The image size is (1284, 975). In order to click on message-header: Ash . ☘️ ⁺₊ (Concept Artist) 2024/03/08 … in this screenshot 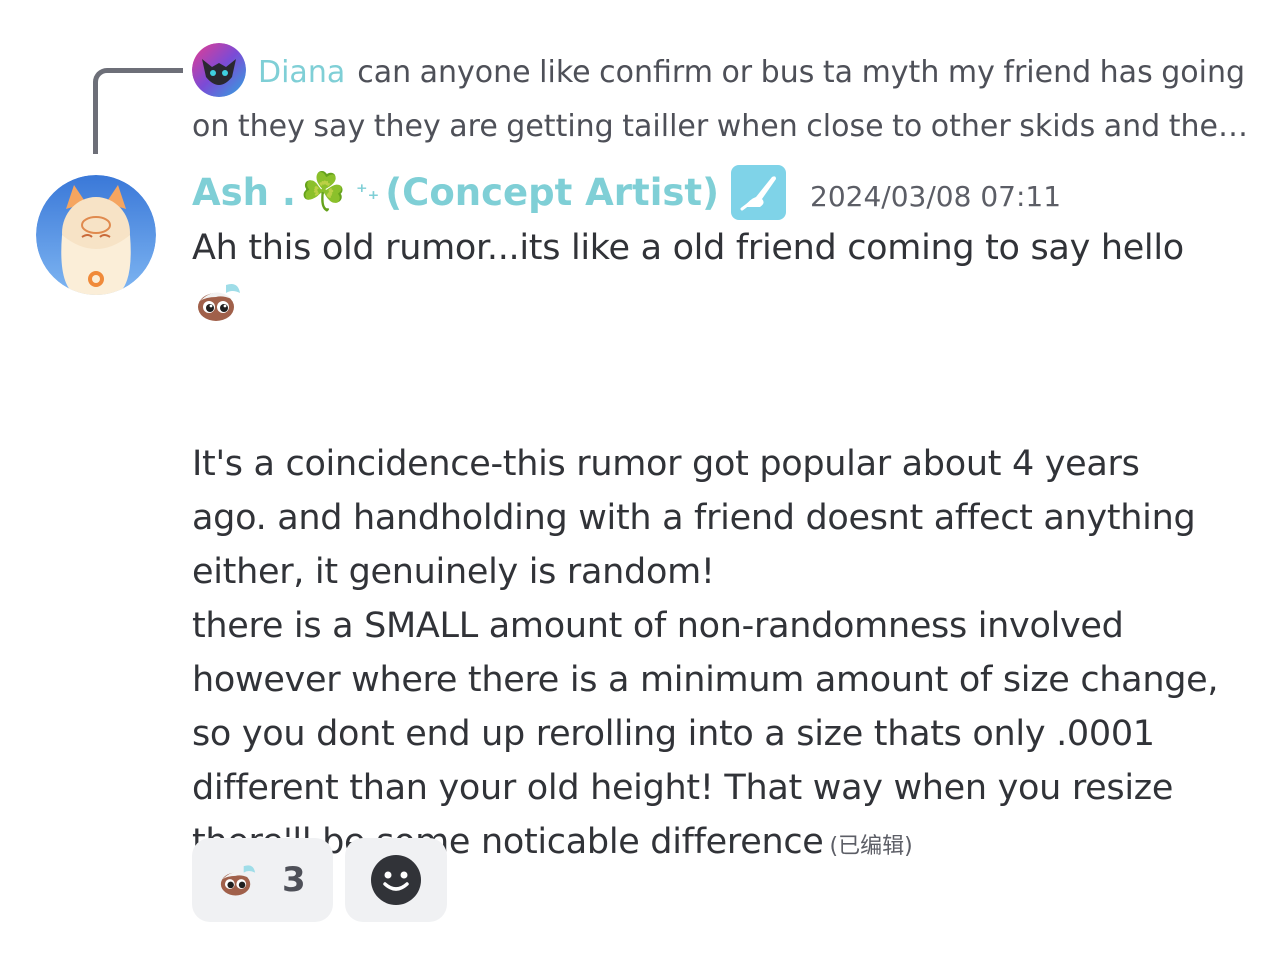, I will do `click(626, 192)`.